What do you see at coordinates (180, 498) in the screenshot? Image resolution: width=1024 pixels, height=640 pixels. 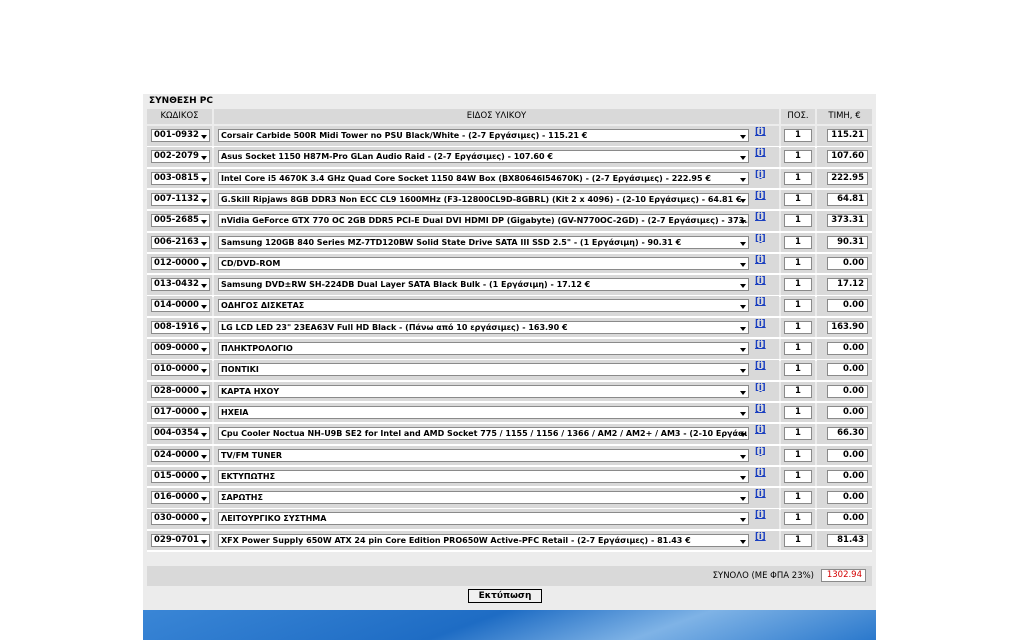 I see `code-select: 016-0000` at bounding box center [180, 498].